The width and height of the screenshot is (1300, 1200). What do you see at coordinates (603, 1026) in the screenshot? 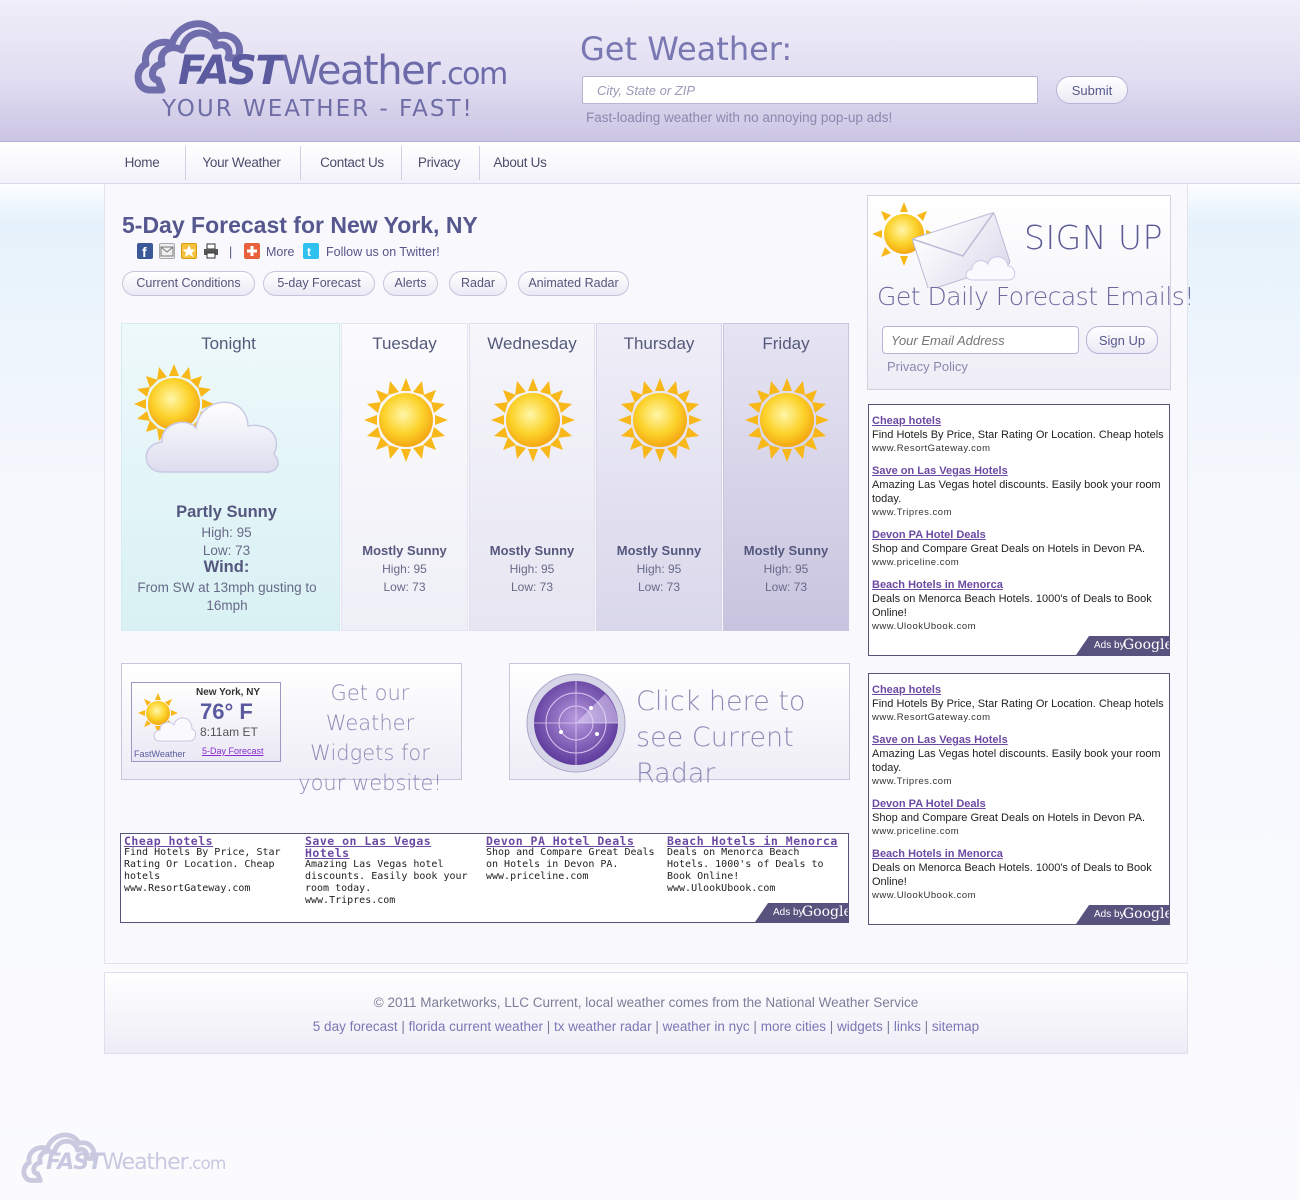
I see `footer-link-tx-radar: tx weather radar` at bounding box center [603, 1026].